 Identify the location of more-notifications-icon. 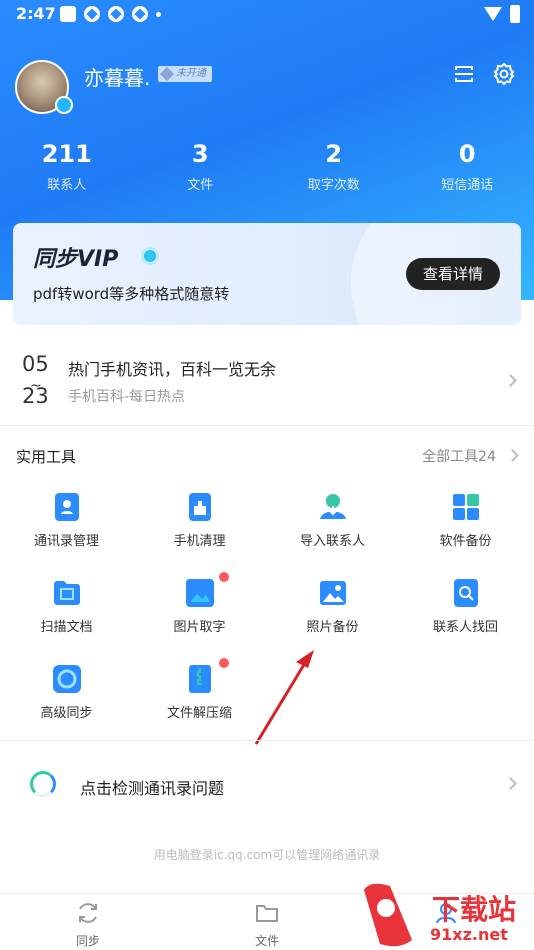
(158, 14).